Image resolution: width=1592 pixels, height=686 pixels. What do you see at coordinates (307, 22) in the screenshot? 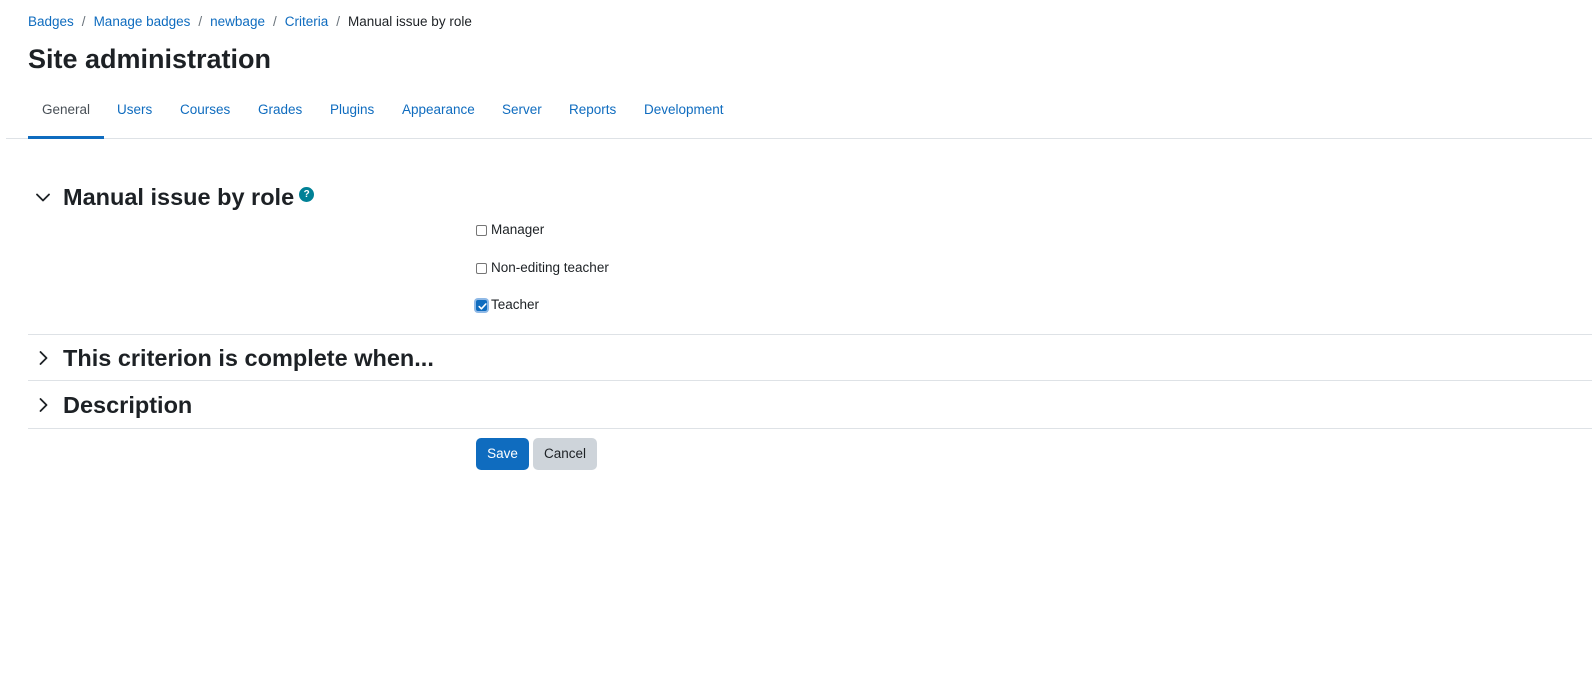
I see `breadcrumb-link-criteria: Criteria` at bounding box center [307, 22].